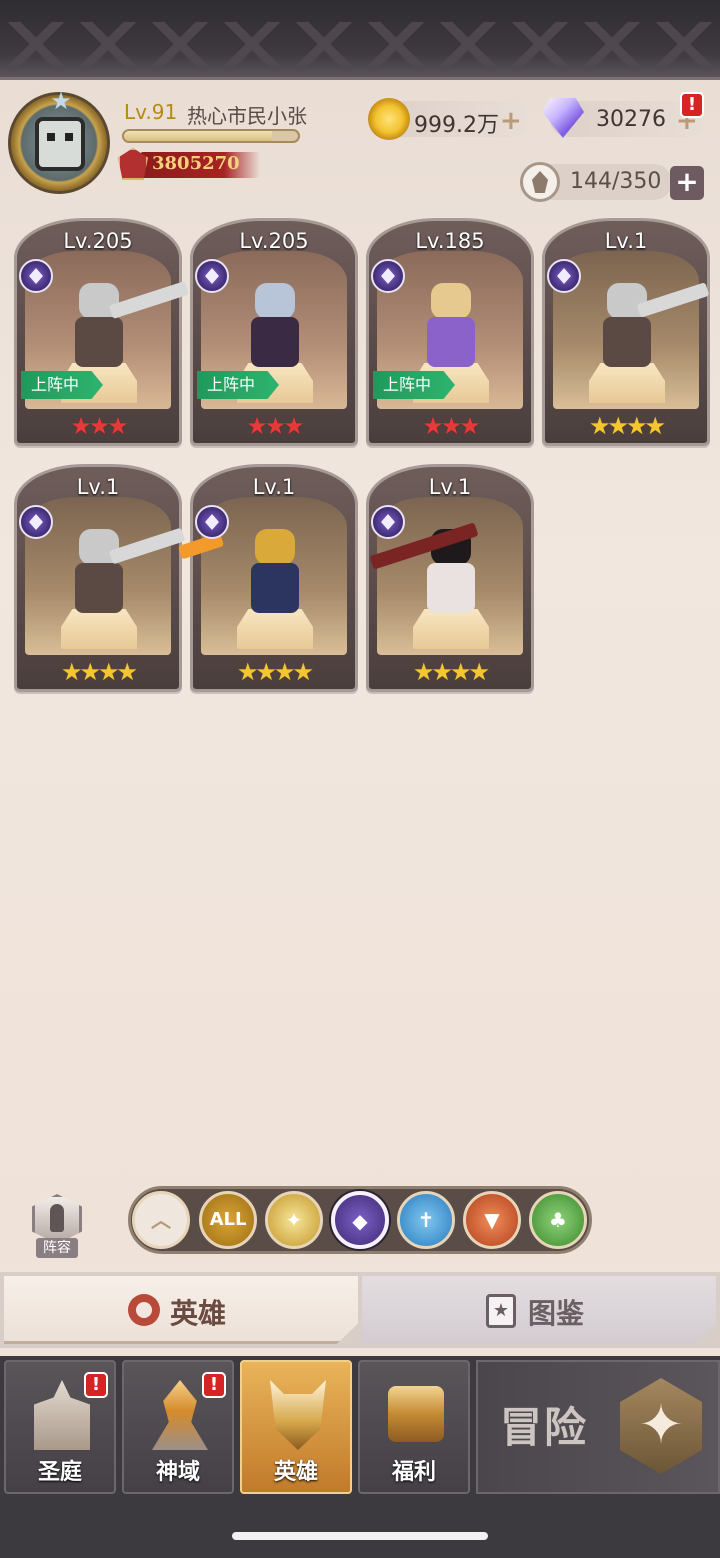 The width and height of the screenshot is (720, 1558). What do you see at coordinates (426, 1220) in the screenshot?
I see `holy-faction-icon: ✝` at bounding box center [426, 1220].